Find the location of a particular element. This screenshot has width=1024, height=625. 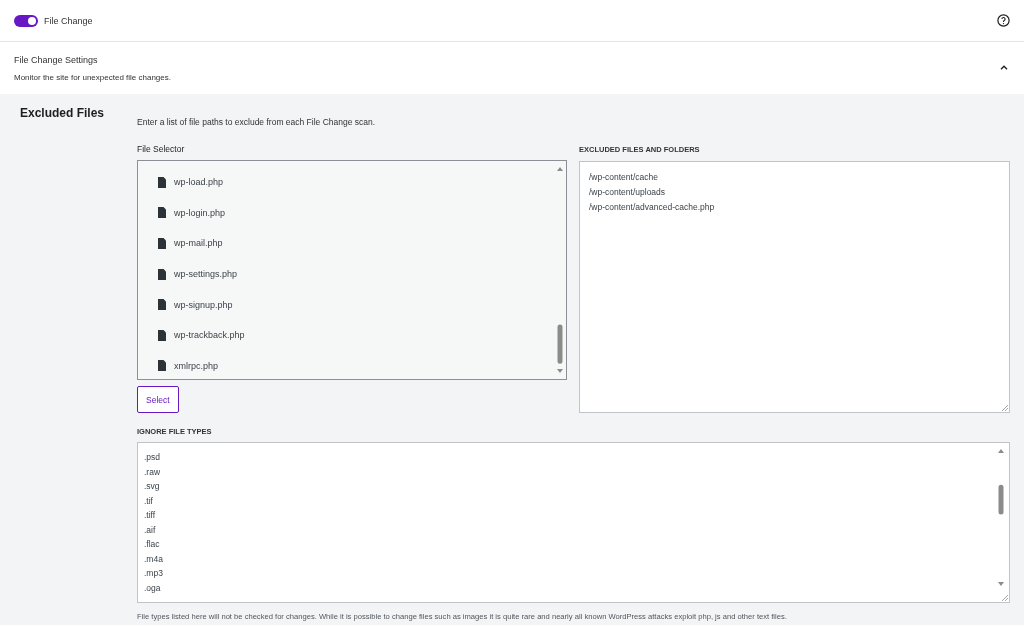

path-line: /wp-content/advanced-cache.php is located at coordinates (652, 207).